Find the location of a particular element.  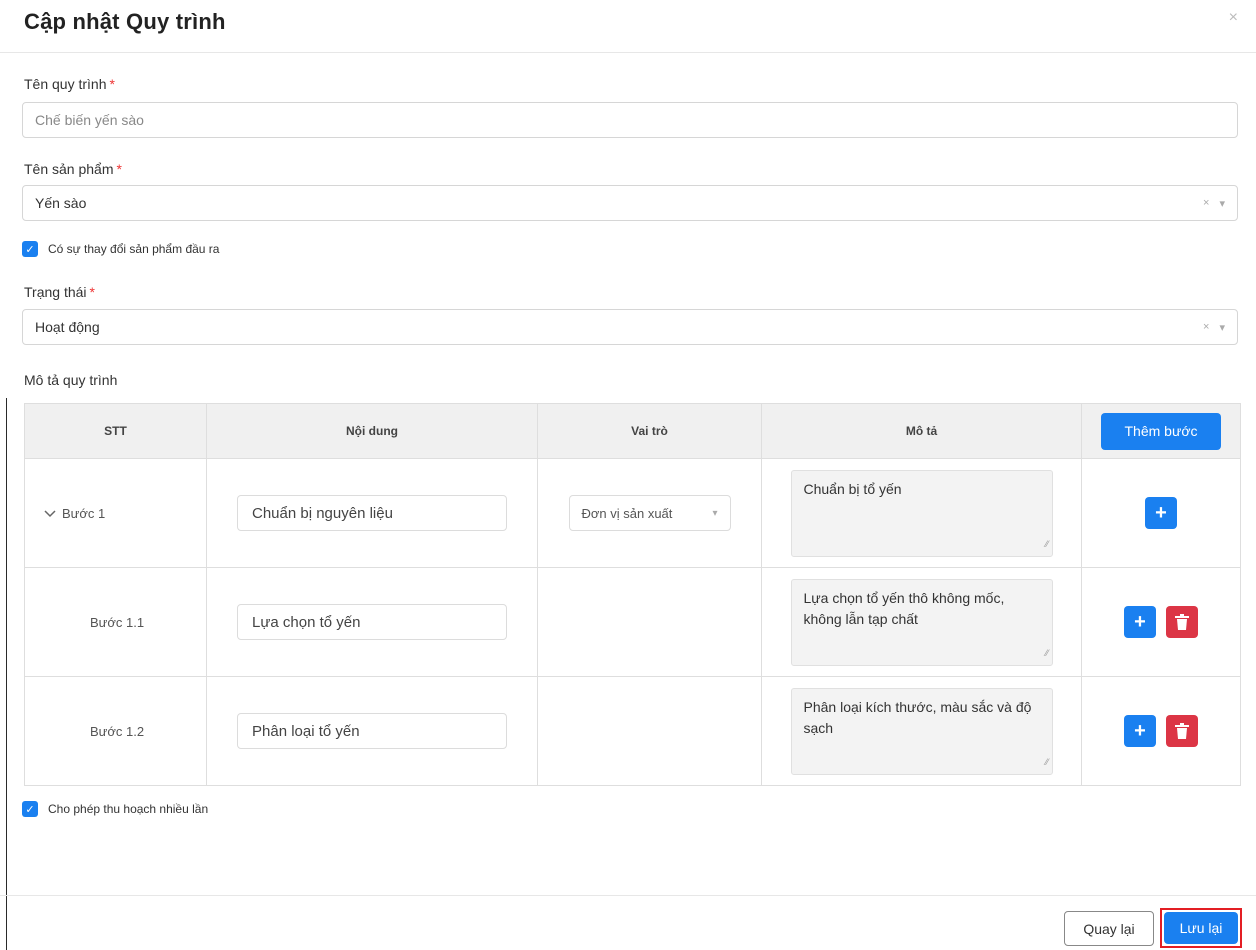

save-button: Lưu lại is located at coordinates (1201, 928).